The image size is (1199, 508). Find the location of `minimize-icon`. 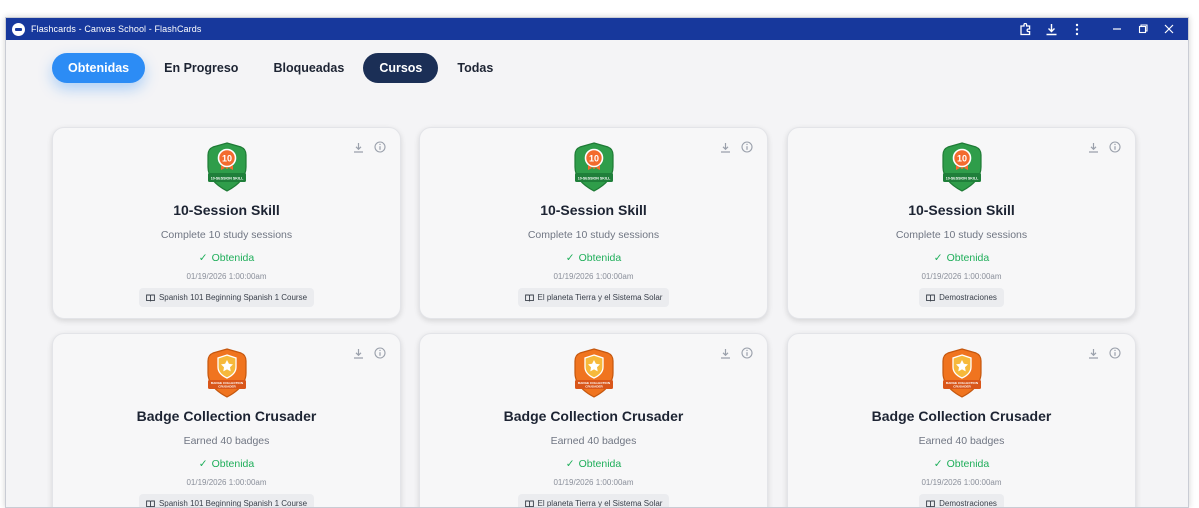

minimize-icon is located at coordinates (1117, 29).